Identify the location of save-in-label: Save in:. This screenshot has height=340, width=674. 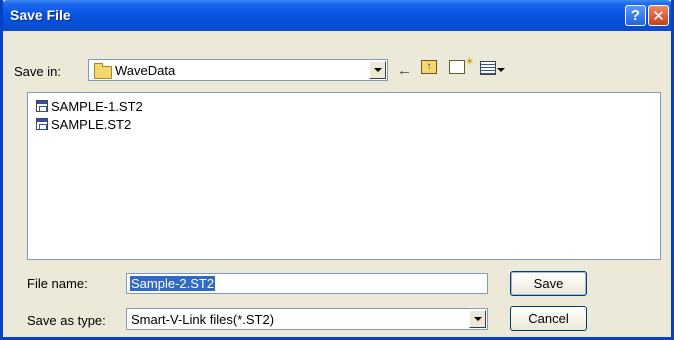
(37, 71).